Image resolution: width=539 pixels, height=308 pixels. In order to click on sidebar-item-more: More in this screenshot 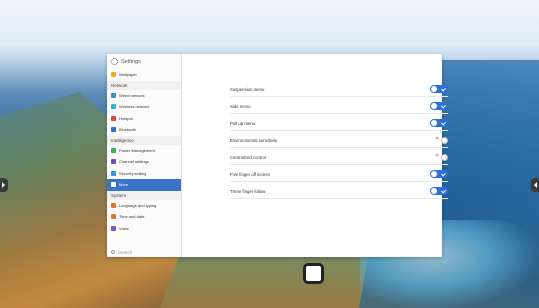, I will do `click(144, 185)`.